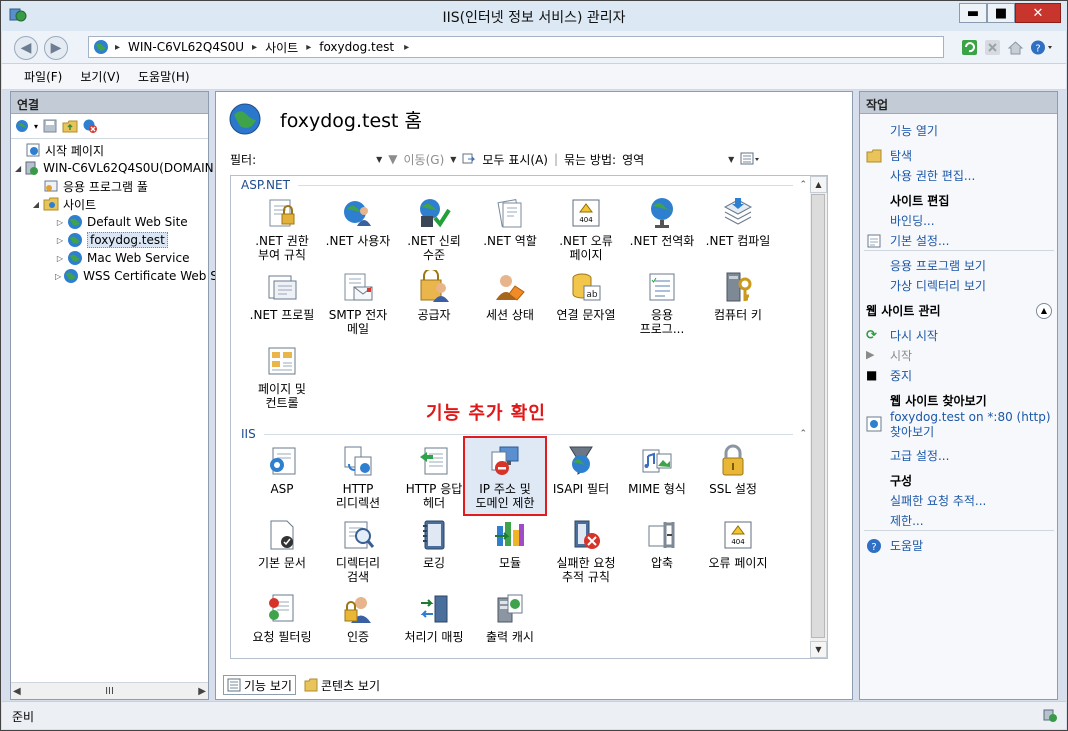 This screenshot has width=1068, height=731. Describe the element at coordinates (959, 310) in the screenshot. I see `manage-site-section-header: 웹 사이트 관리 ▲` at that location.